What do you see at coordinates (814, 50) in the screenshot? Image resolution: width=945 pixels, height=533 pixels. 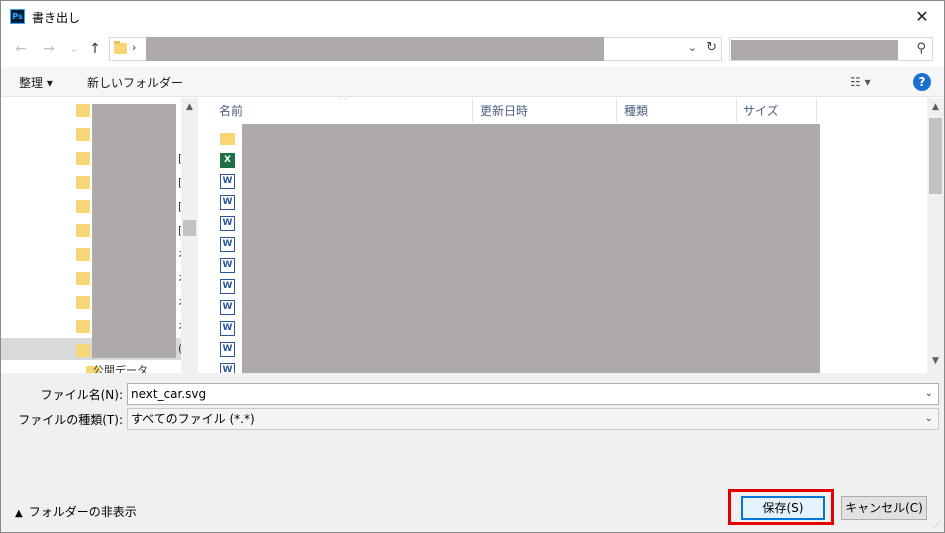 I see `redacted-search-text` at bounding box center [814, 50].